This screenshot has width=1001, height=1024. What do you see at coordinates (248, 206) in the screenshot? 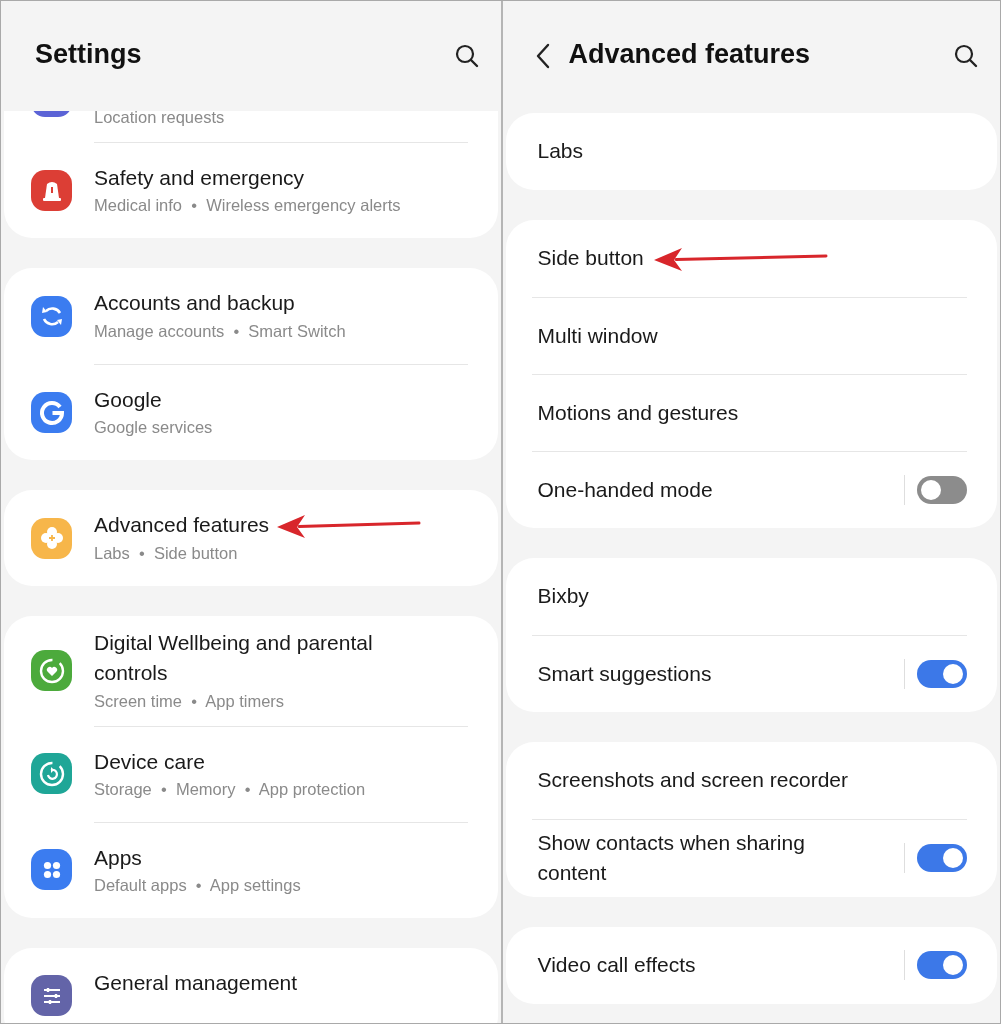
I see `item-subtitle: Medical info • Wireless emergency alerts` at bounding box center [248, 206].